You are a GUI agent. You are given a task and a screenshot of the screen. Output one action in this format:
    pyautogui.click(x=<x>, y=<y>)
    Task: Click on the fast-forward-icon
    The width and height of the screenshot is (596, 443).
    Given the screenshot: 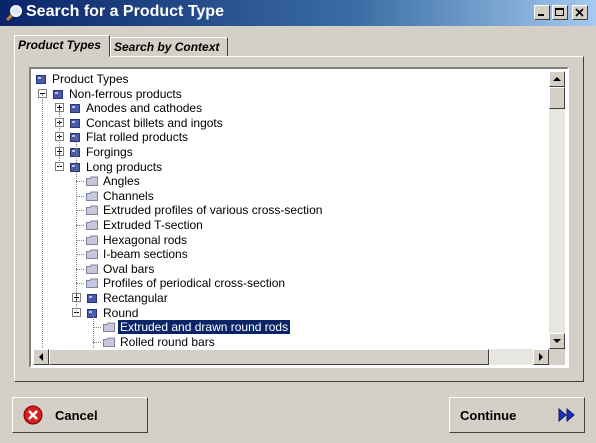 What is the action you would take?
    pyautogui.click(x=566, y=415)
    